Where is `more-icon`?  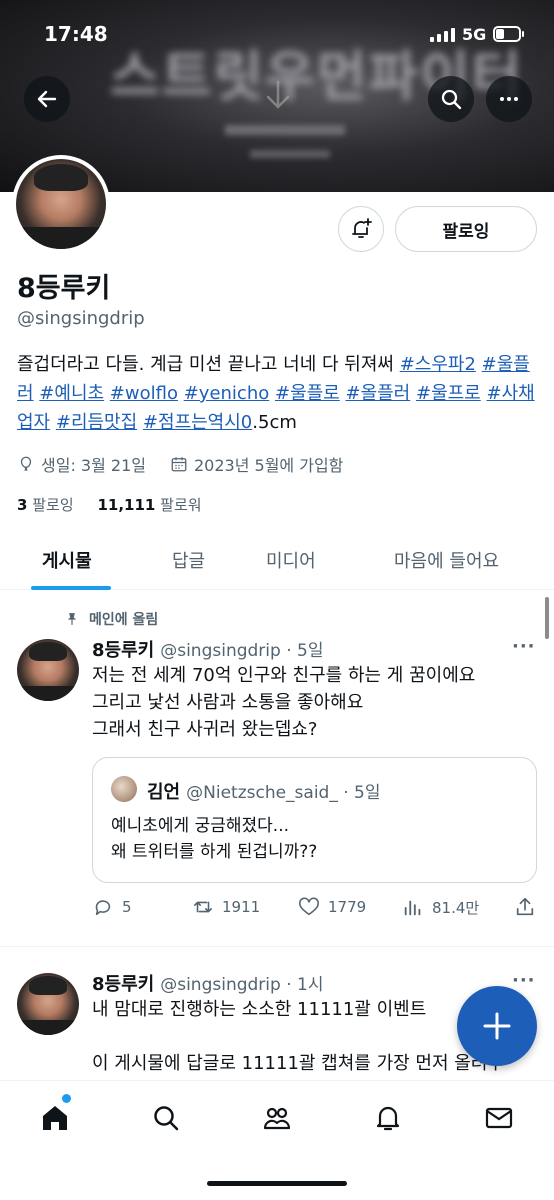 more-icon is located at coordinates (509, 99).